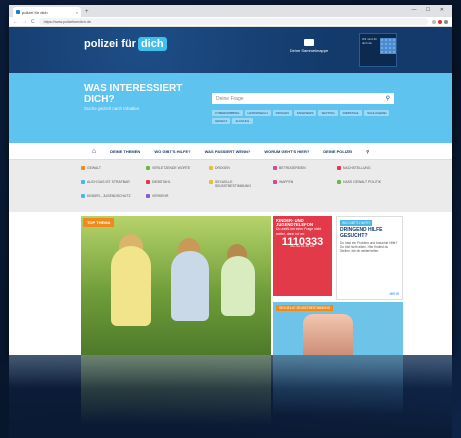 Image resolution: width=461 pixels, height=438 pixels. What do you see at coordinates (233, 184) in the screenshot?
I see `category-label: SEXUELLE SELBSTBESTIMMUNG` at bounding box center [233, 184].